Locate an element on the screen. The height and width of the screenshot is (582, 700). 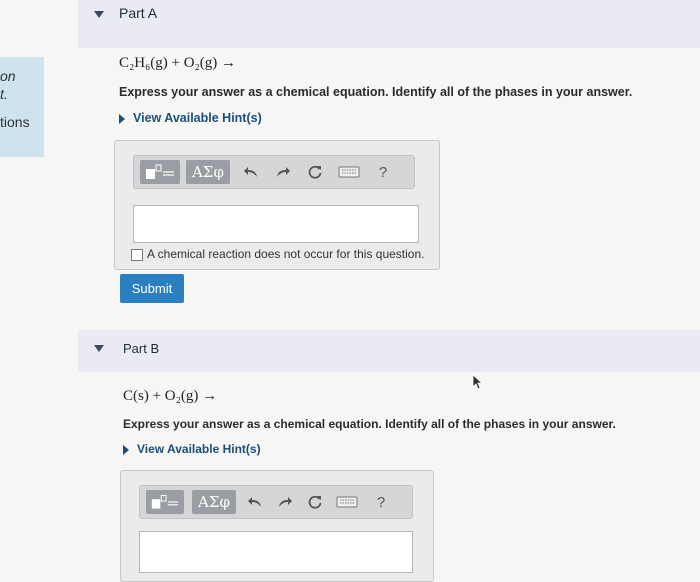
part-a-header is located at coordinates (389, 24).